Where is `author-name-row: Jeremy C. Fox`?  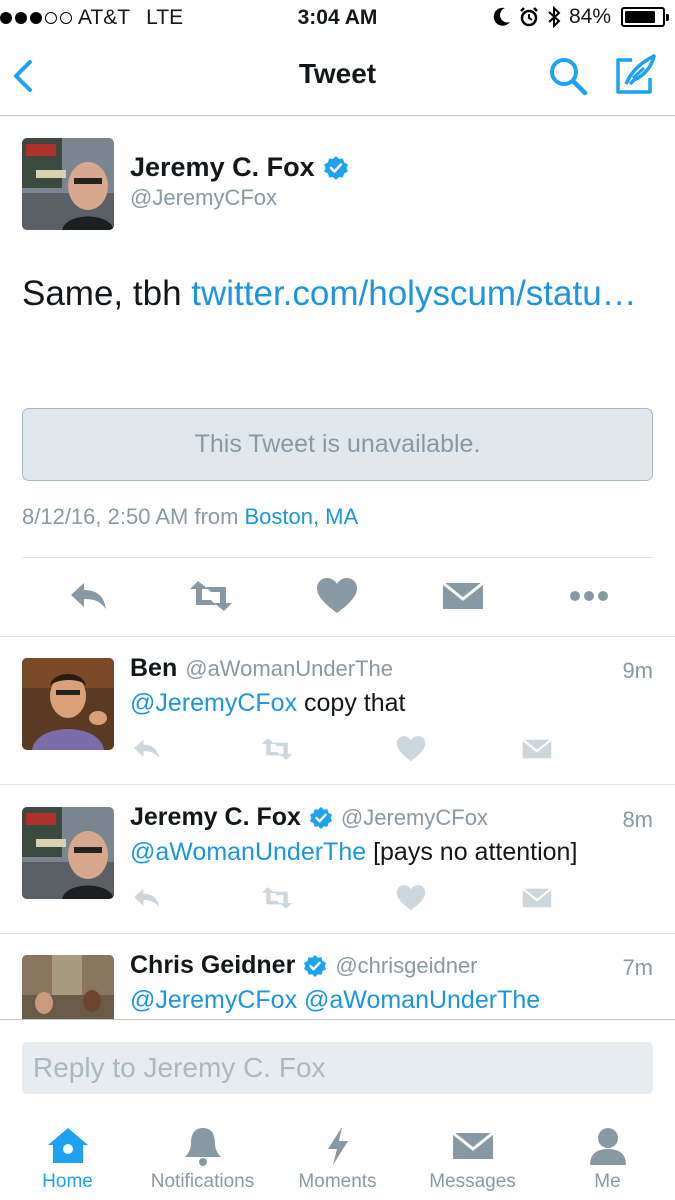
author-name-row: Jeremy C. Fox is located at coordinates (239, 167).